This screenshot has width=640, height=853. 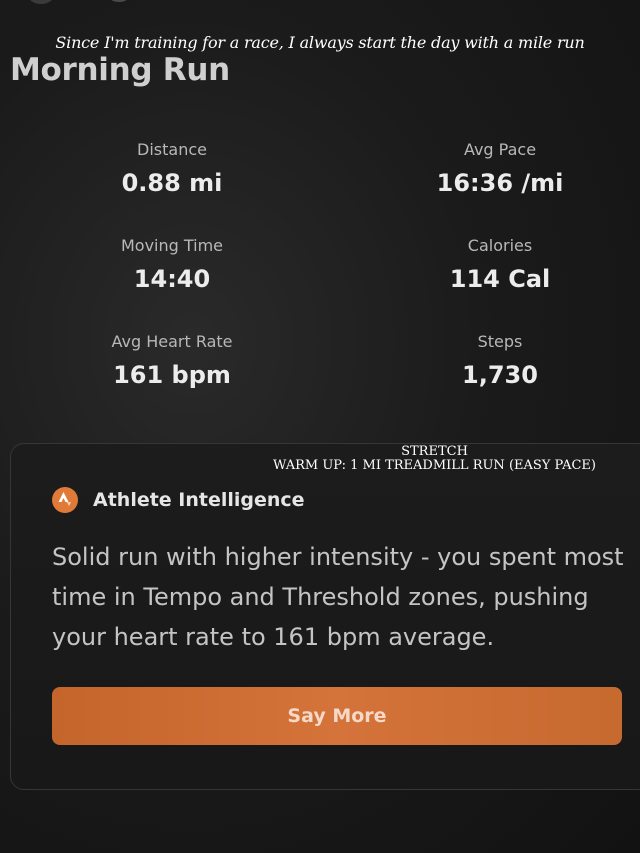 I want to click on overlay-line-warmup: WARM UP: 1 MI TREADMILL RUN (EASY PACE), so click(x=434, y=465).